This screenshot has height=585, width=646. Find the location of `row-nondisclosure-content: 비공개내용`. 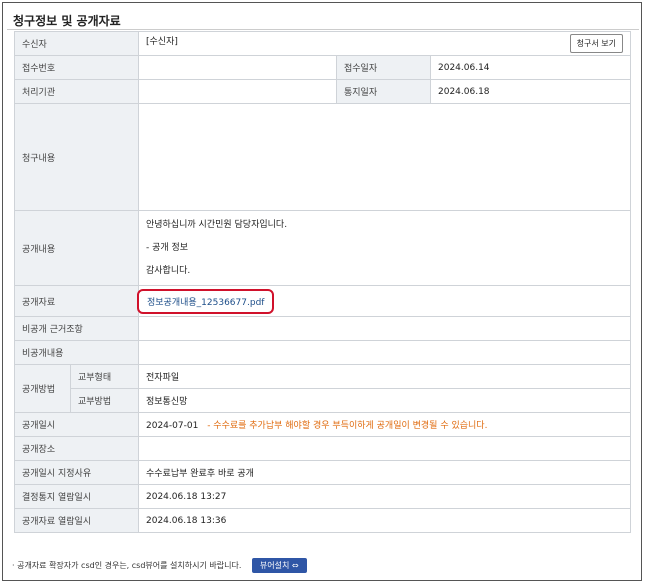

row-nondisclosure-content: 비공개내용 is located at coordinates (322, 352).